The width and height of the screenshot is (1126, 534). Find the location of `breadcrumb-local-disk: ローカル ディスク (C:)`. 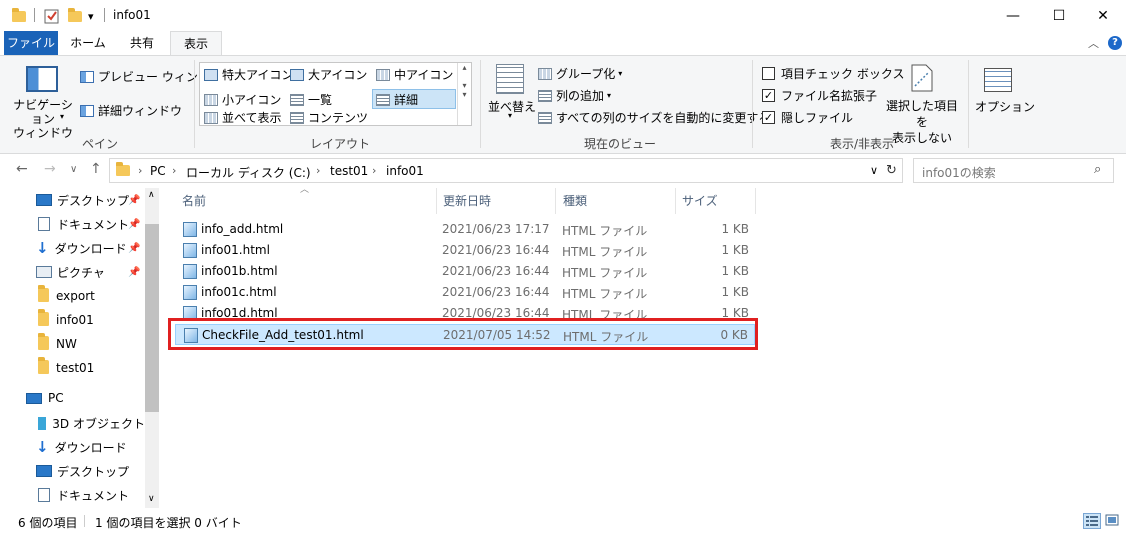

breadcrumb-local-disk: ローカル ディスク (C:) is located at coordinates (248, 172).